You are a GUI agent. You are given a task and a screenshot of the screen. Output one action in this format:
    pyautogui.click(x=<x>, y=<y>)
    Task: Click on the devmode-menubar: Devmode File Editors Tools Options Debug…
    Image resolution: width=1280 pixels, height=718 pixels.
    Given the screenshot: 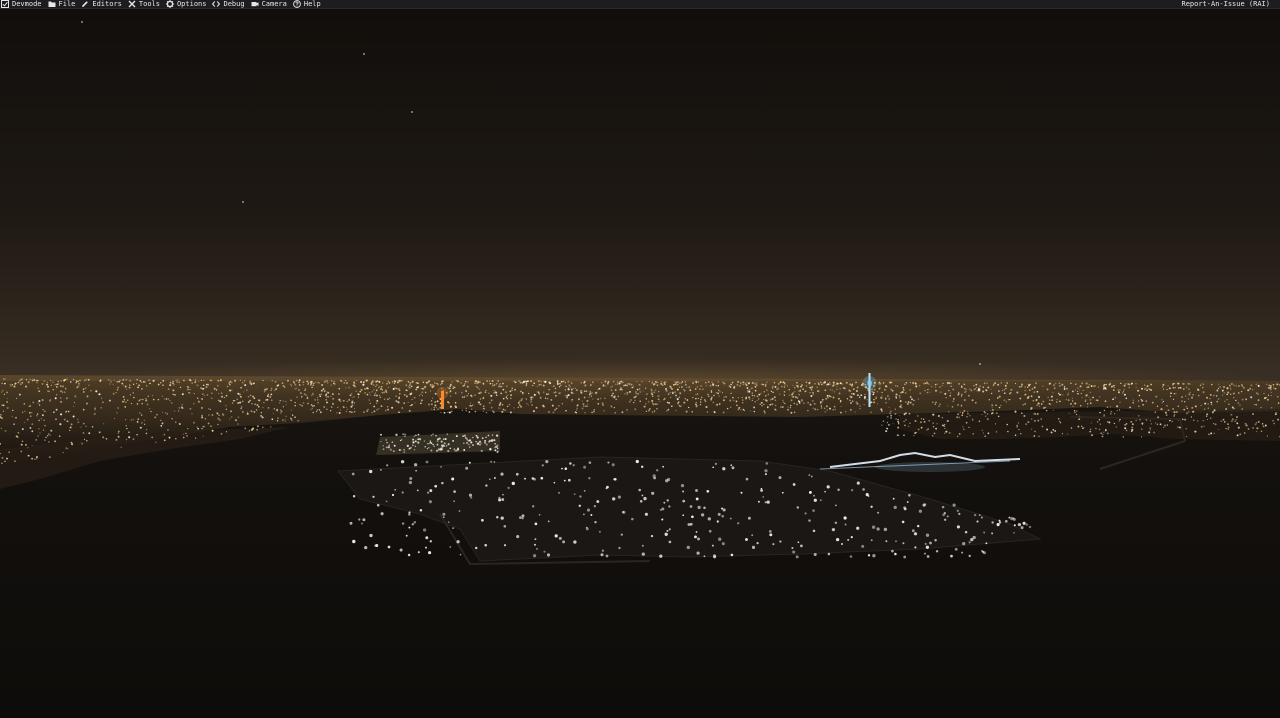 What is the action you would take?
    pyautogui.click(x=640, y=4)
    